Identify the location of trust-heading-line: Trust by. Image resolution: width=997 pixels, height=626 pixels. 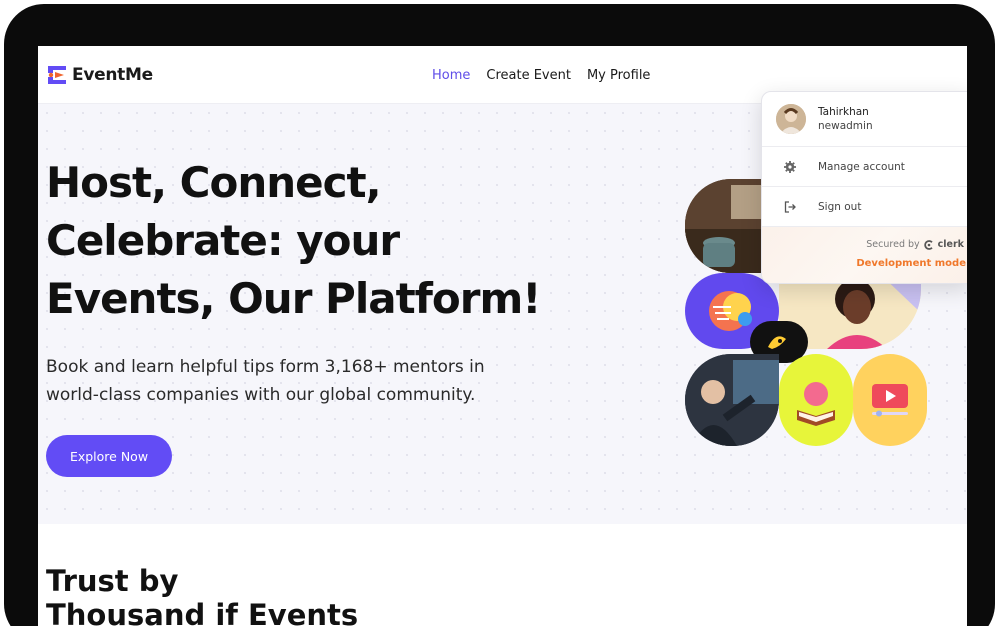
(112, 581).